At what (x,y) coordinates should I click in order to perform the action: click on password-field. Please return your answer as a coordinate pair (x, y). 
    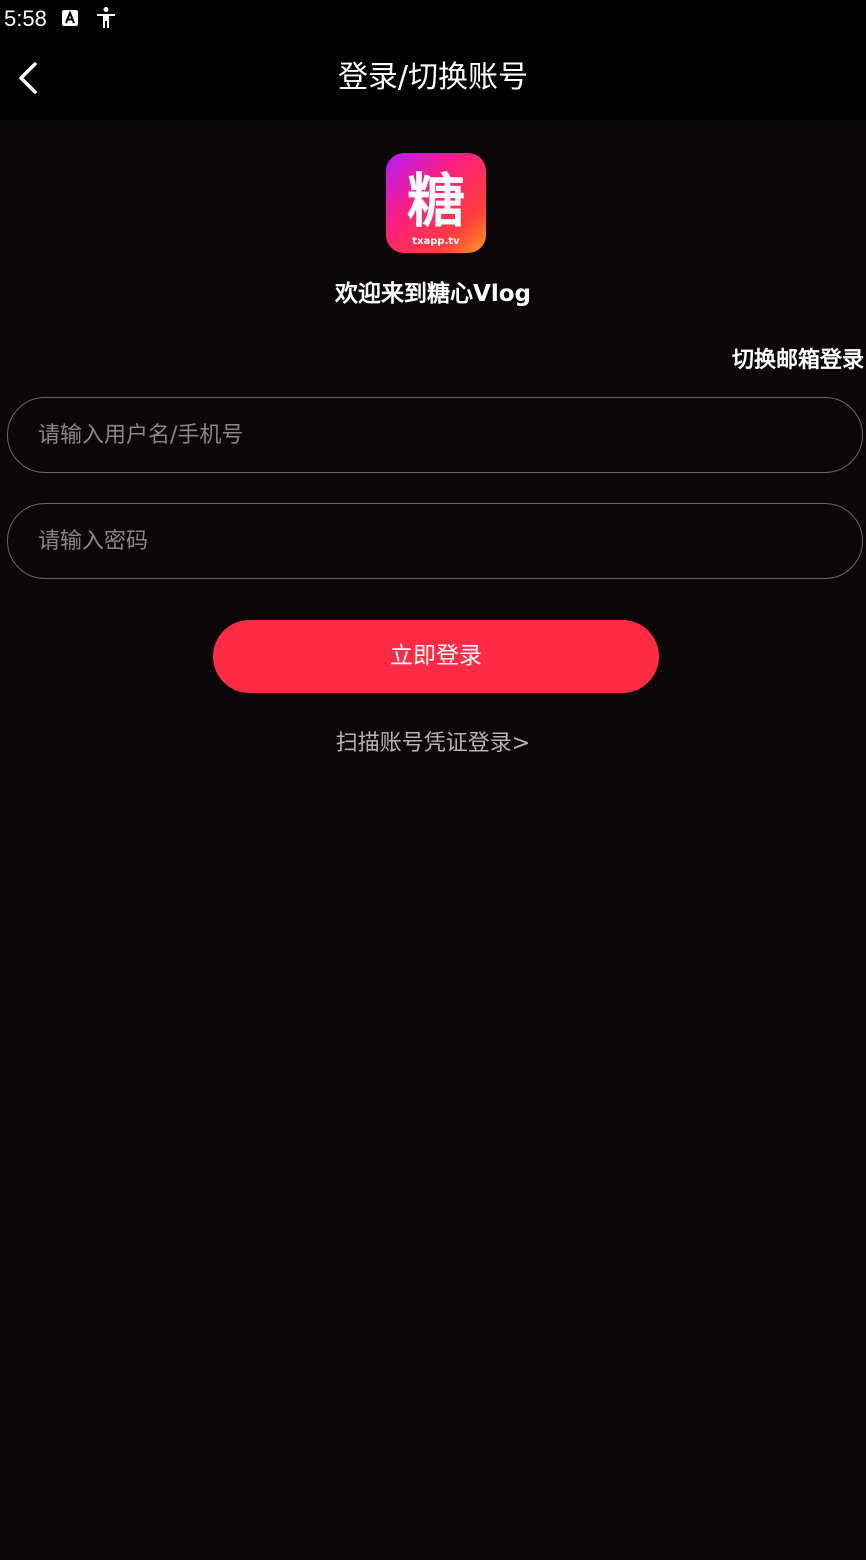
    Looking at the image, I should click on (435, 541).